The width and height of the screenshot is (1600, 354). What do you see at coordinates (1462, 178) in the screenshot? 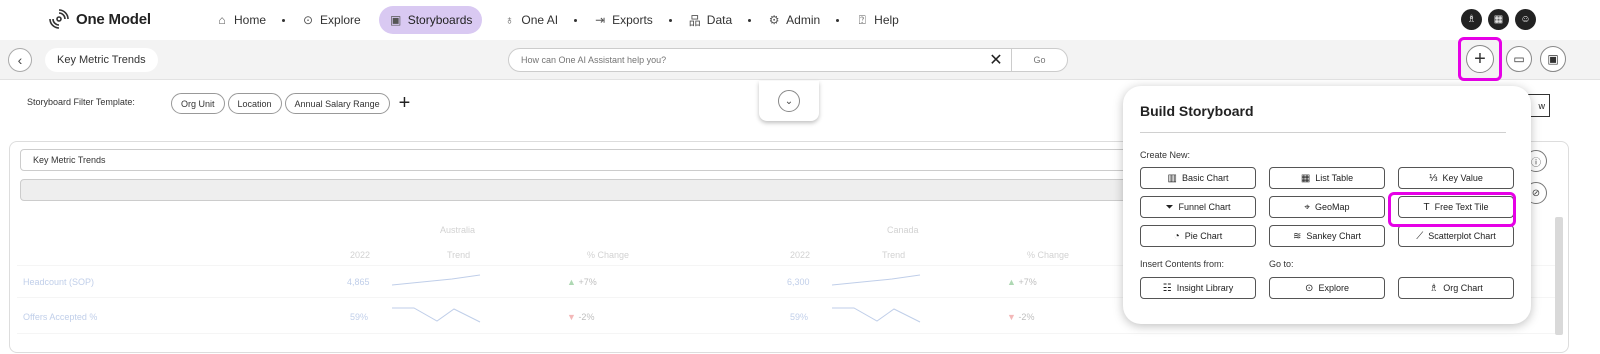
I see `button-label: Key Value` at bounding box center [1462, 178].